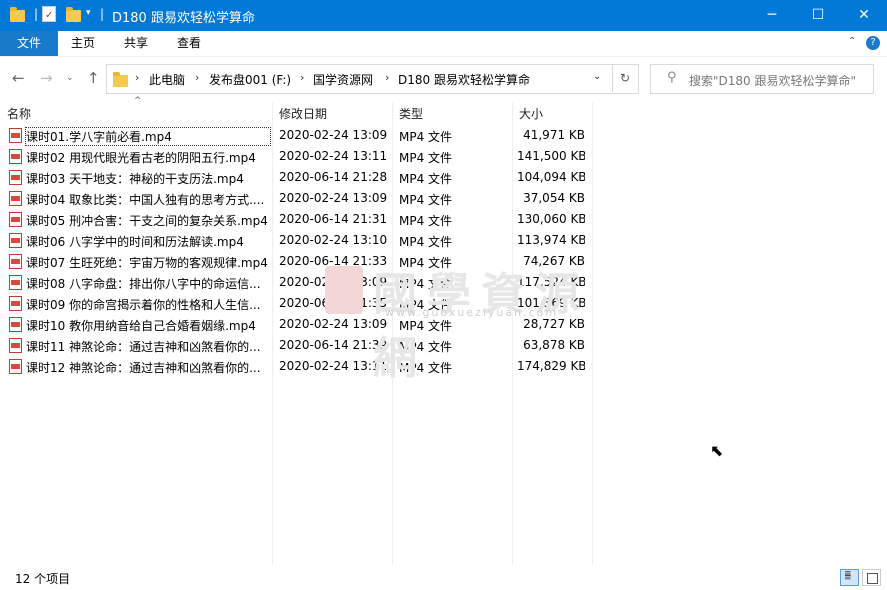  Describe the element at coordinates (136, 43) in the screenshot. I see `tab-share: 共享` at that location.